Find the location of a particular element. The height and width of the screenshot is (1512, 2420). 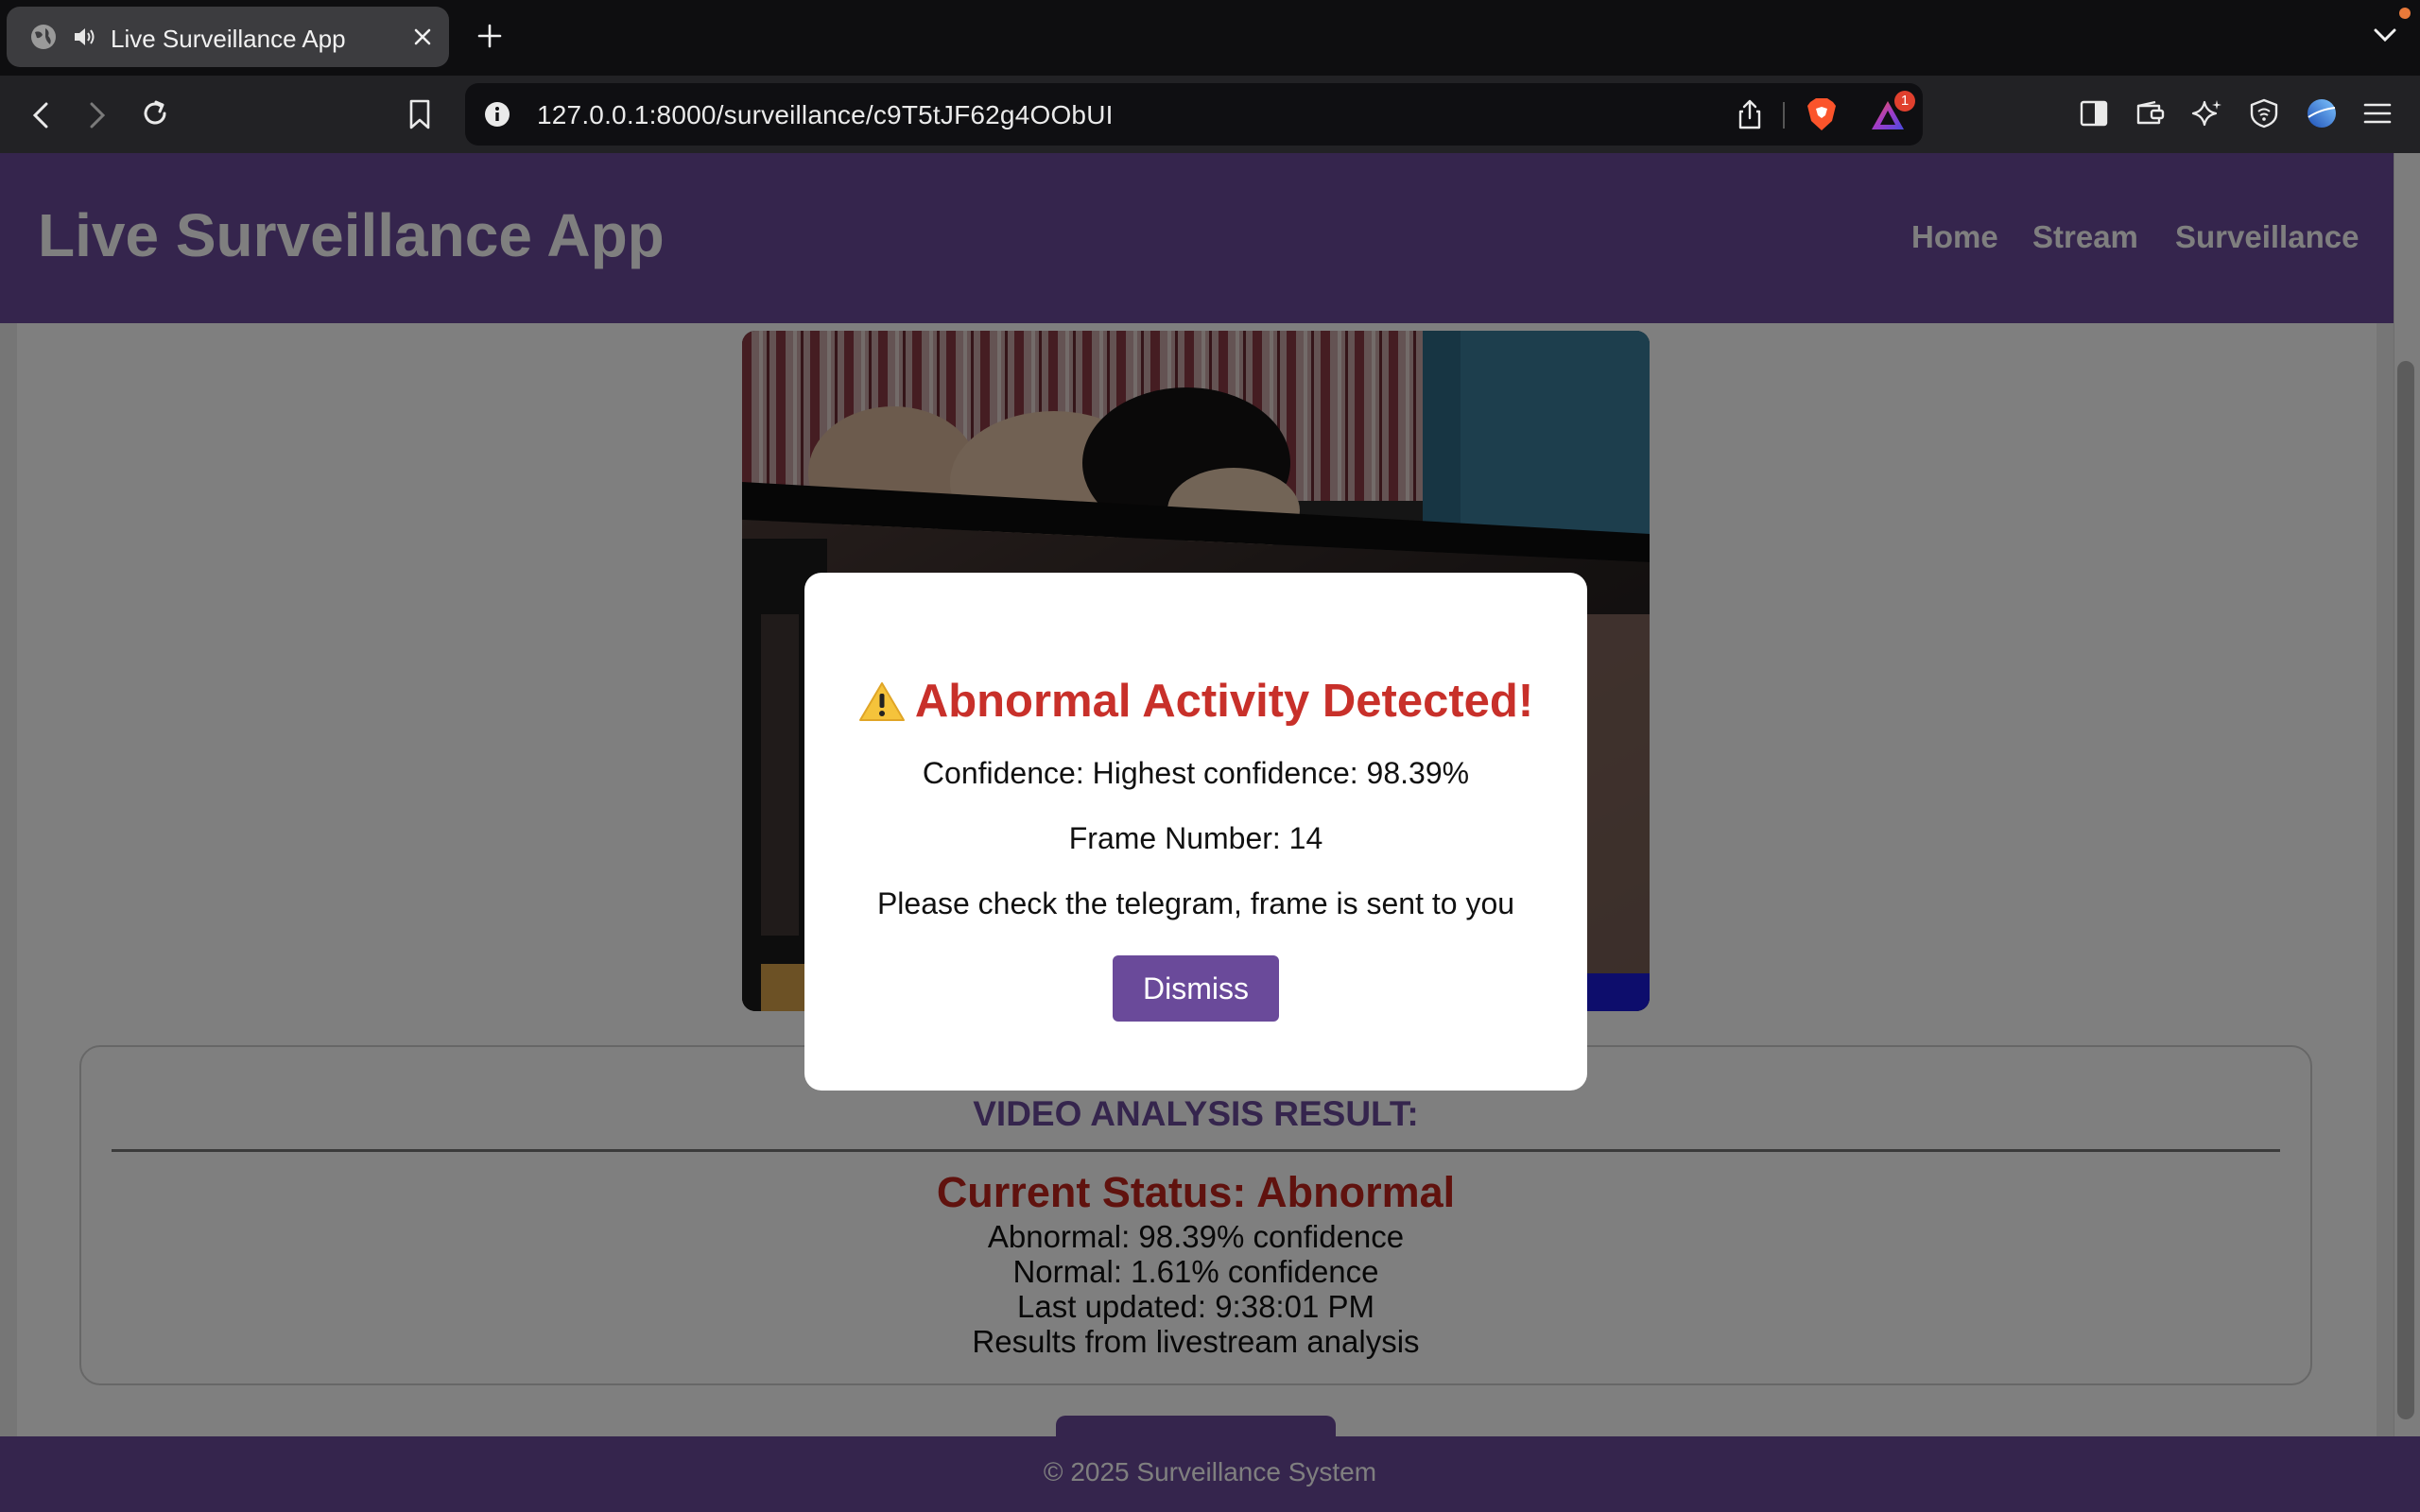

brave-icon is located at coordinates (1822, 114).